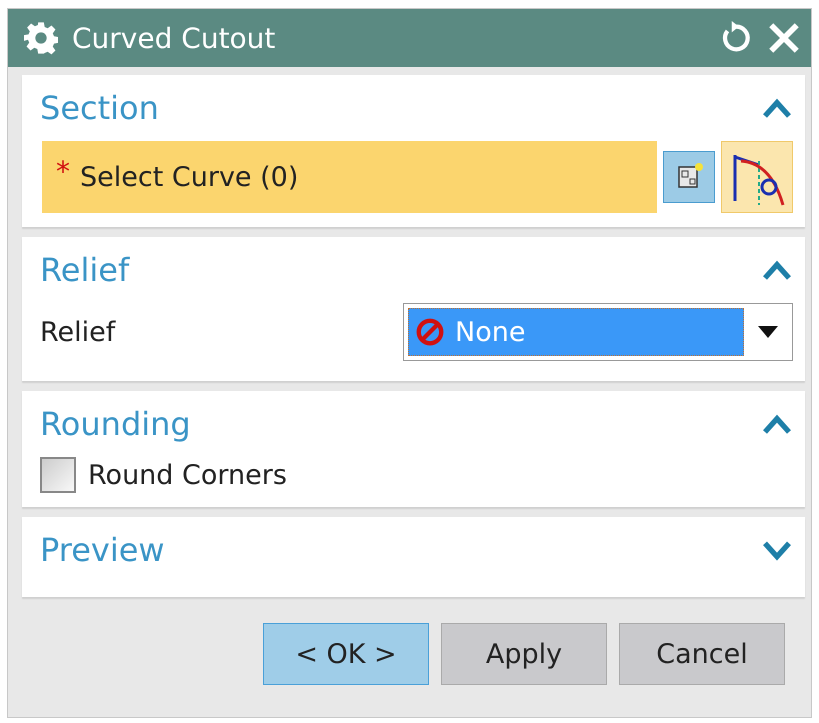 The height and width of the screenshot is (723, 819). I want to click on settings-icon, so click(41, 38).